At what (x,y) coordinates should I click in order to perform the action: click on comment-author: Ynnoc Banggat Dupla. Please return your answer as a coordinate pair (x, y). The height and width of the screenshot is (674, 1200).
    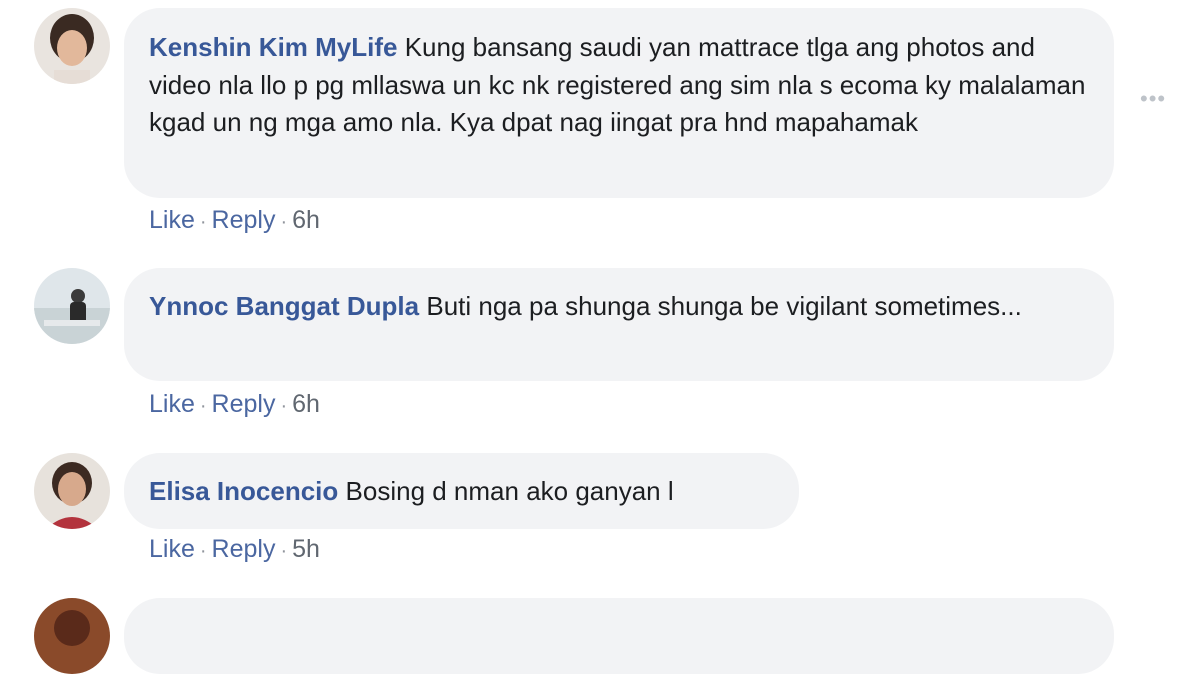
    Looking at the image, I should click on (284, 306).